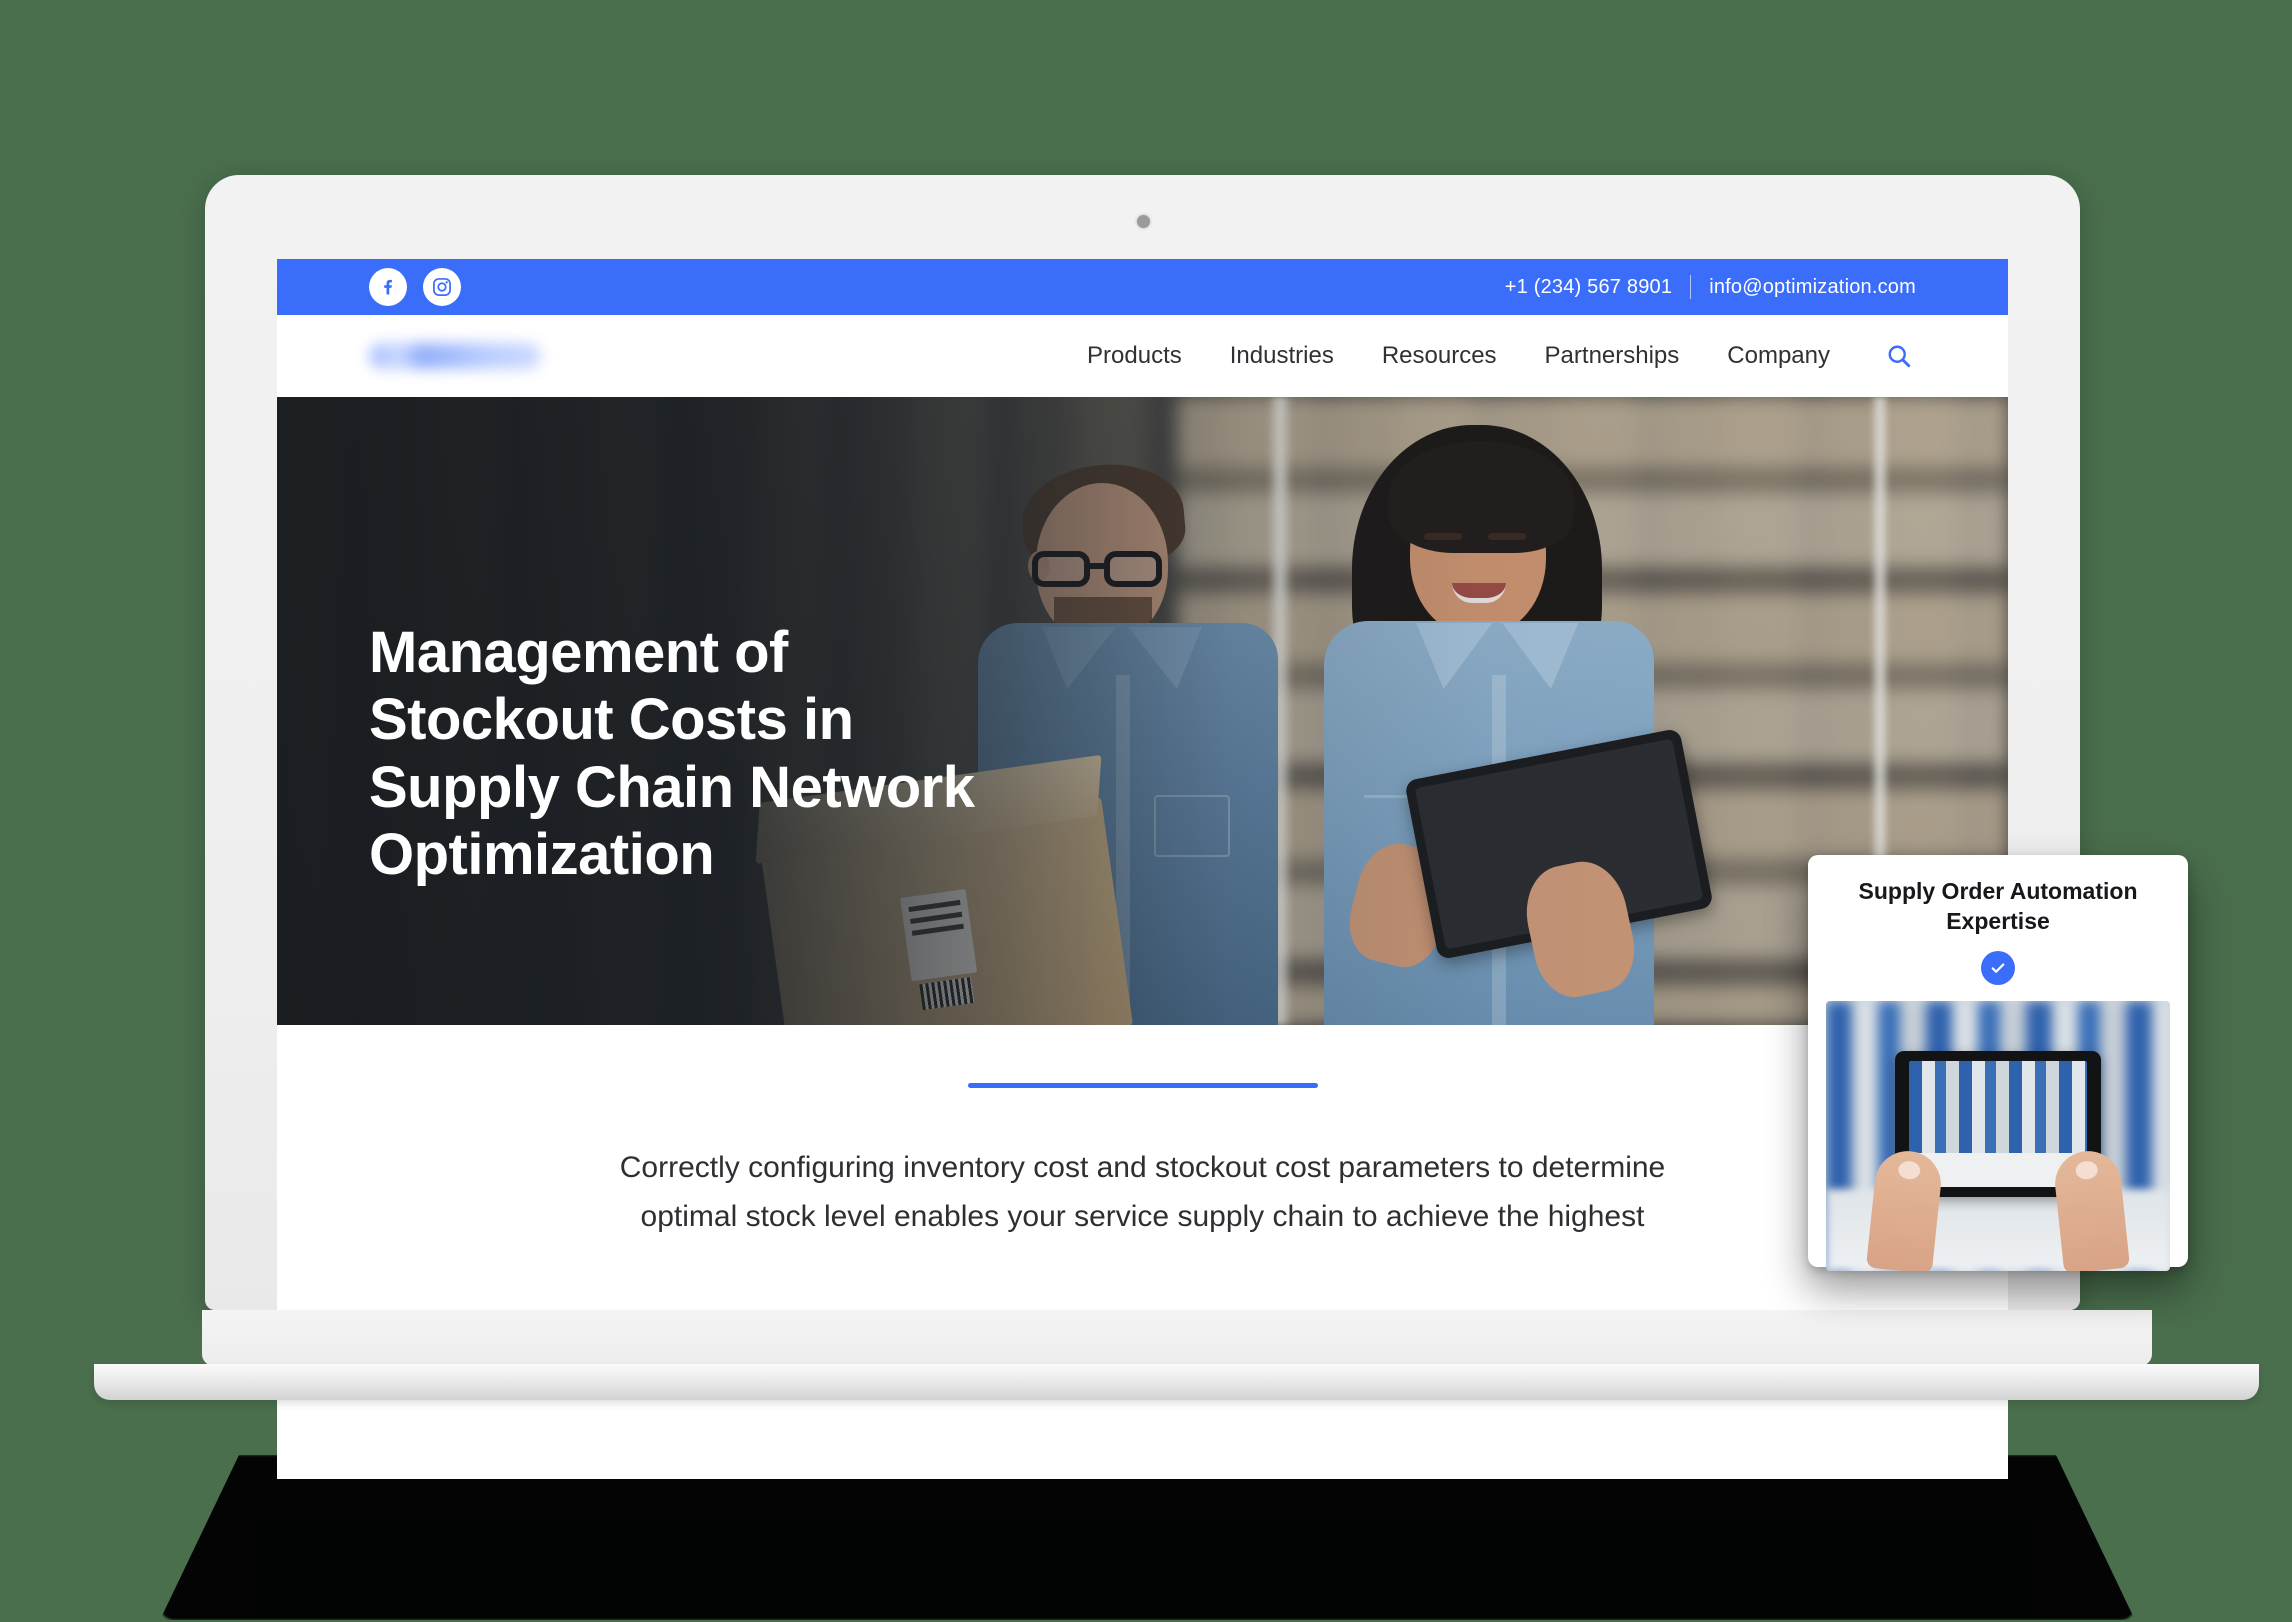 This screenshot has width=2292, height=1622. Describe the element at coordinates (1998, 906) in the screenshot. I see `card-title: Supply Order Automation Expertise` at that location.